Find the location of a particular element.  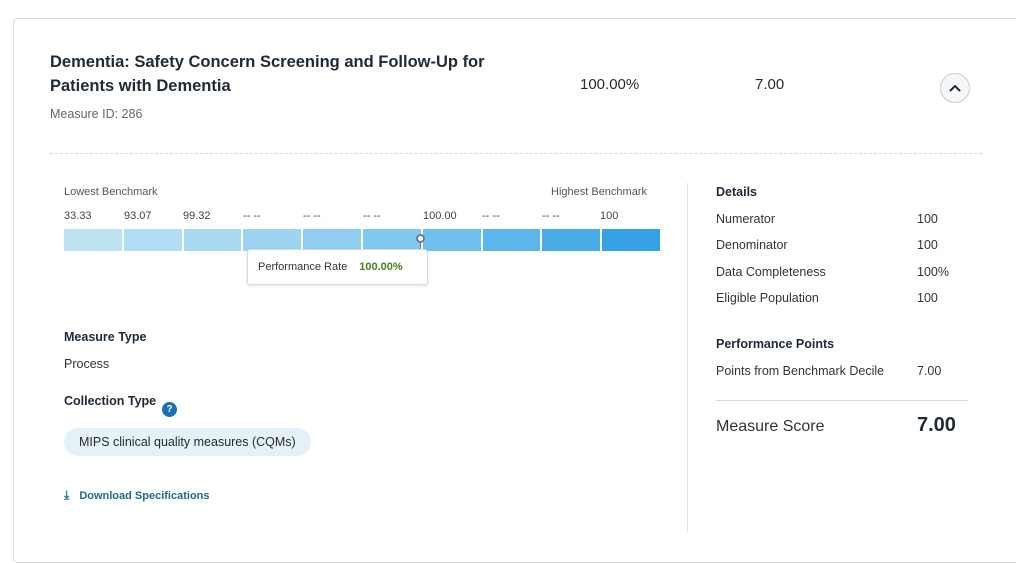

tooltip-value: 100.00% is located at coordinates (381, 267).